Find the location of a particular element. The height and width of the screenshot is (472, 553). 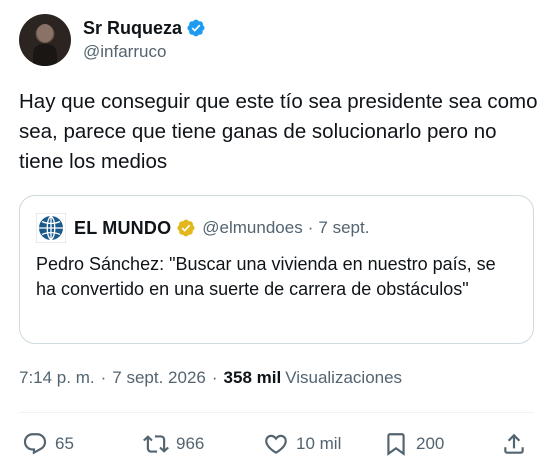

author-names: Sr Ruqueza @infarruco is located at coordinates (144, 40).